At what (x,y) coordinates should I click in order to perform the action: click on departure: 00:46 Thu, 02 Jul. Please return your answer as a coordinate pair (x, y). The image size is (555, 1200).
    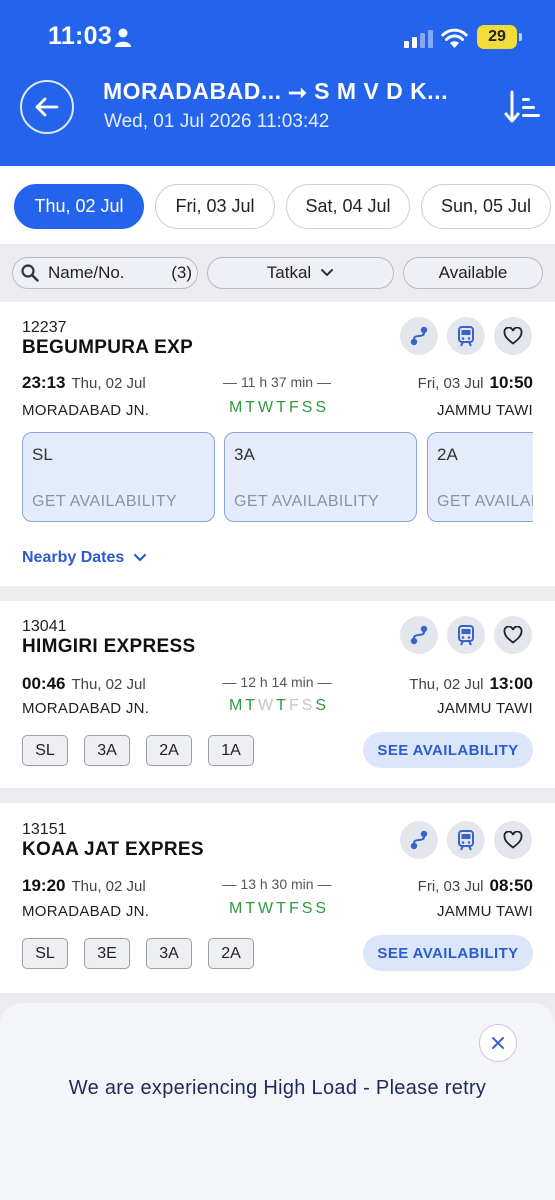
    Looking at the image, I should click on (84, 684).